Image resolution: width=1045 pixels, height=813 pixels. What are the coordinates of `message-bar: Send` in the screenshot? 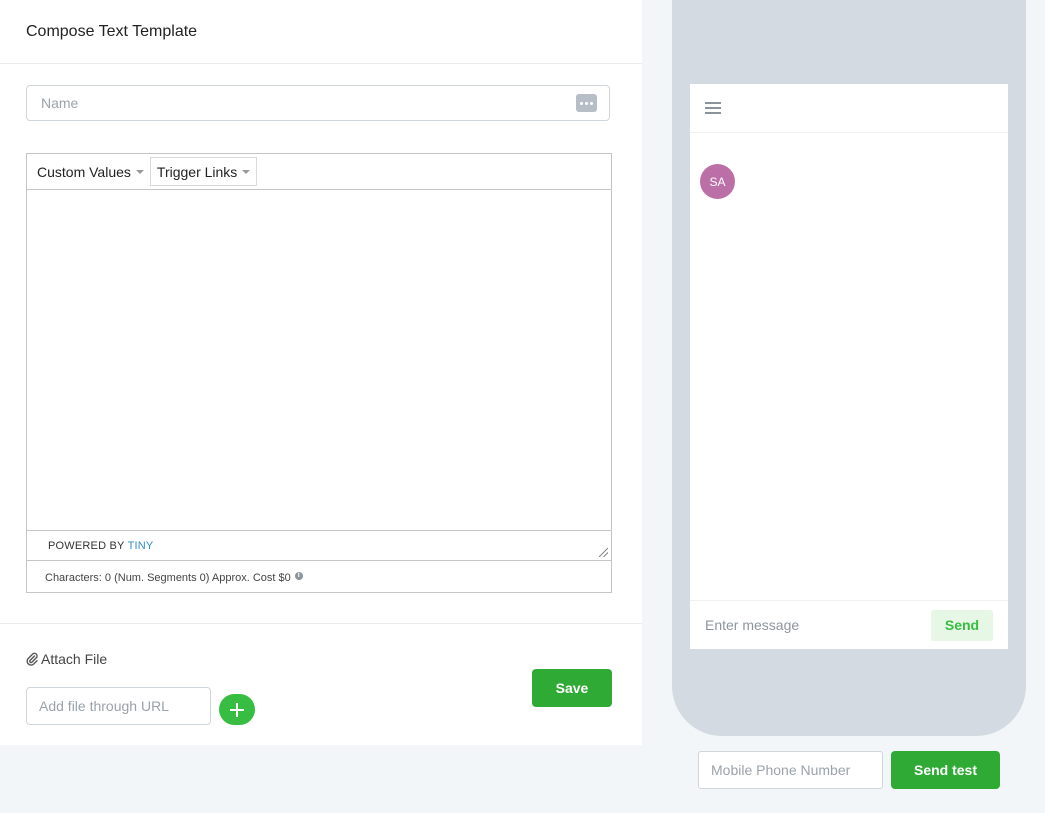 It's located at (849, 624).